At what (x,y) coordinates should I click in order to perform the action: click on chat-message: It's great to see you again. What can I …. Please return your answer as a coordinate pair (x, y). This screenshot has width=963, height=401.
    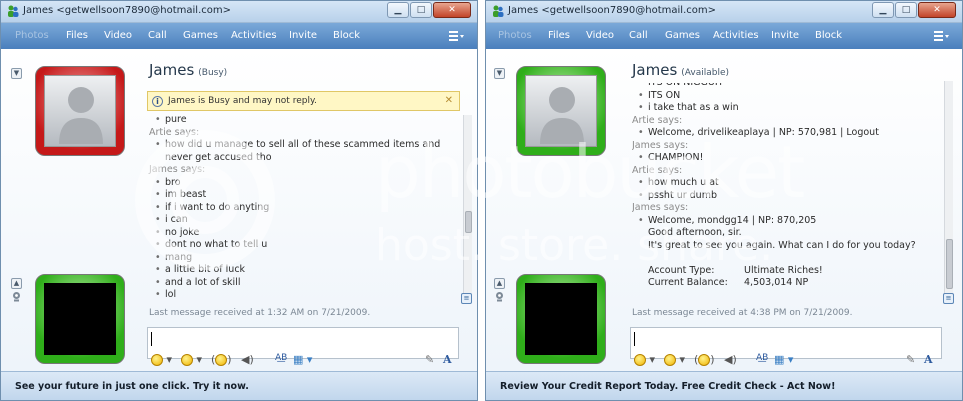
    Looking at the image, I should click on (782, 245).